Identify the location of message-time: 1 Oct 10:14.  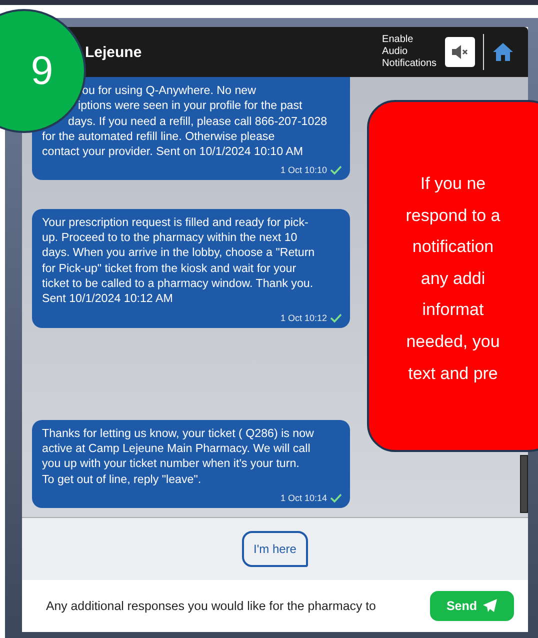
(303, 497).